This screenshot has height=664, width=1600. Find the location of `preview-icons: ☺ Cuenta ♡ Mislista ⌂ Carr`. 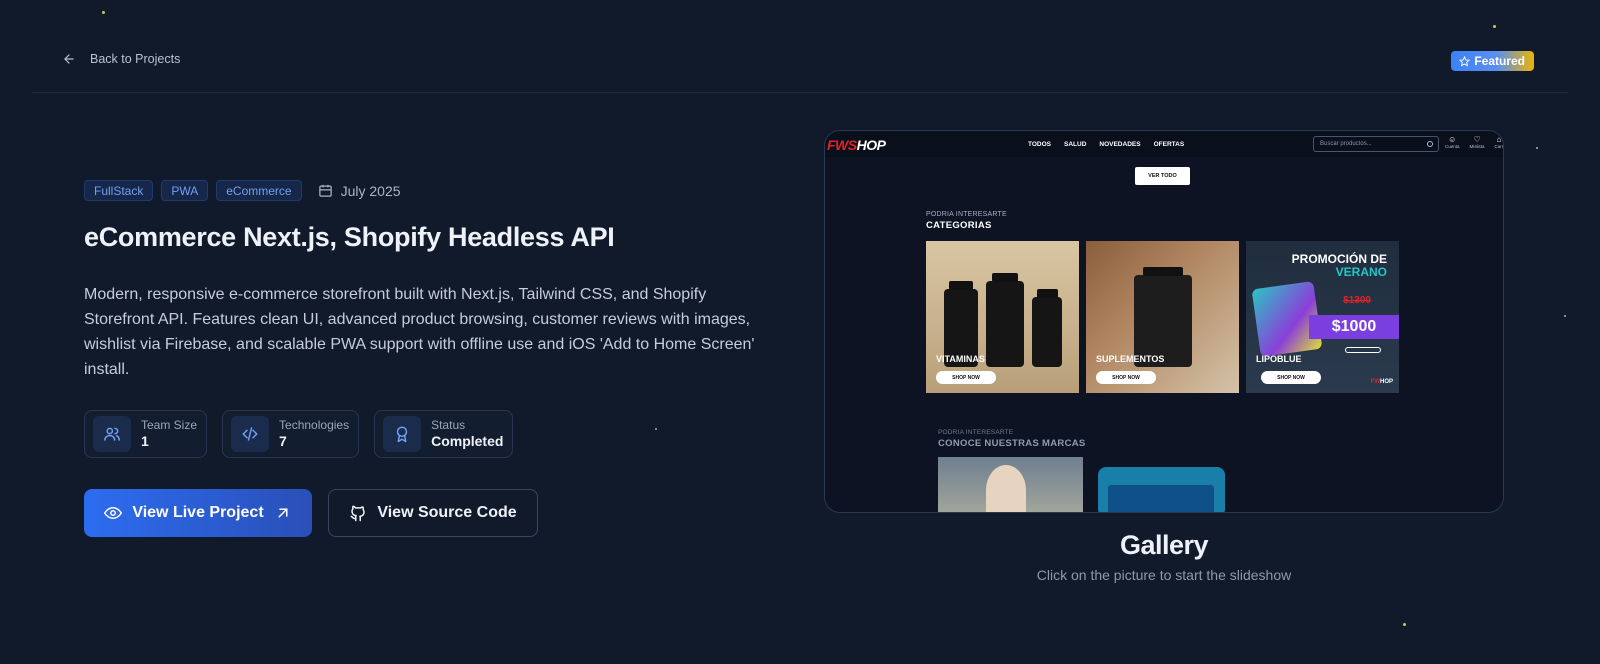

preview-icons: ☺ Cuenta ♡ Mislista ⌂ Carr is located at coordinates (1474, 142).